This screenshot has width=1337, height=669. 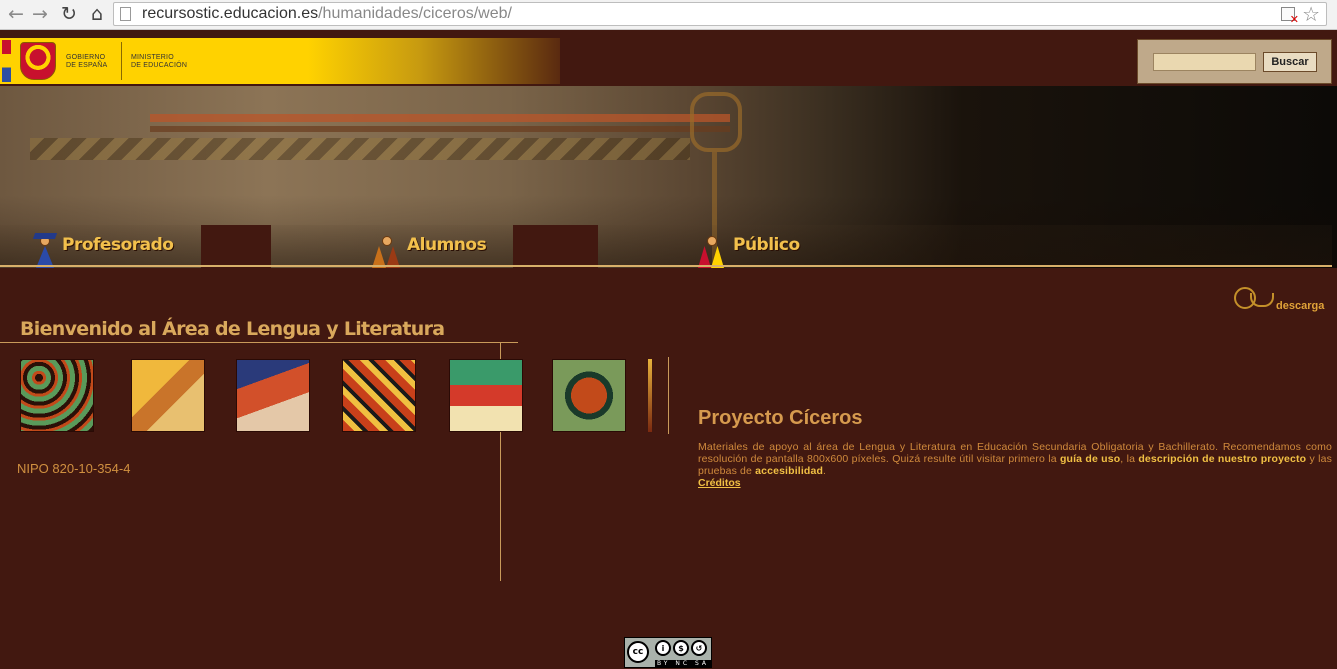 I want to click on download-link: descarga, so click(x=1284, y=301).